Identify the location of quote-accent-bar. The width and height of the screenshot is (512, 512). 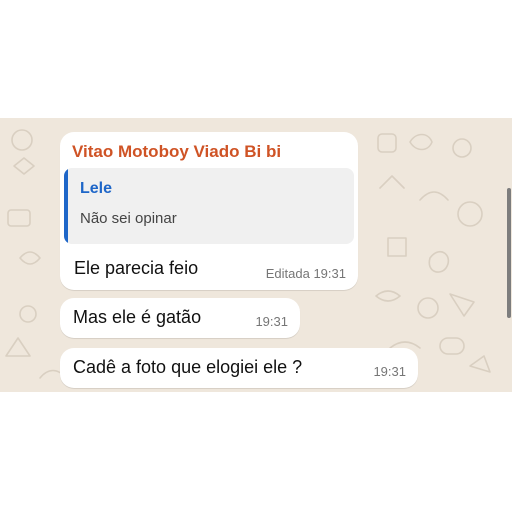
(66, 206).